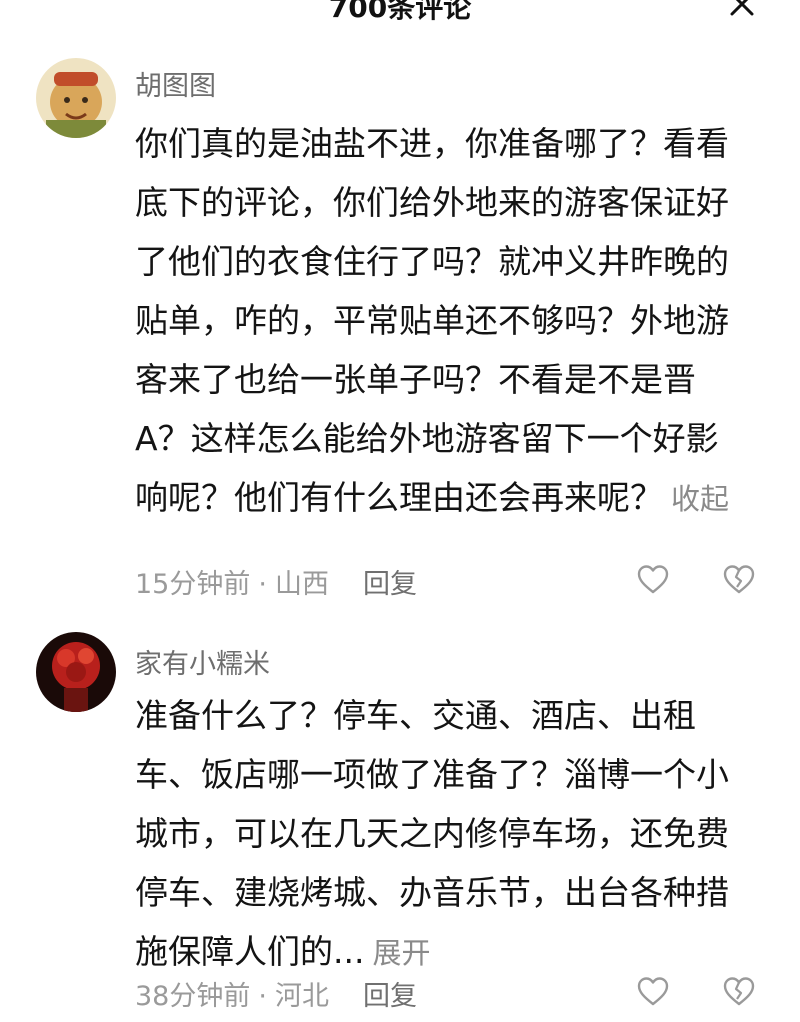 The image size is (800, 1022). I want to click on comment-time: 15分钟前, so click(193, 584).